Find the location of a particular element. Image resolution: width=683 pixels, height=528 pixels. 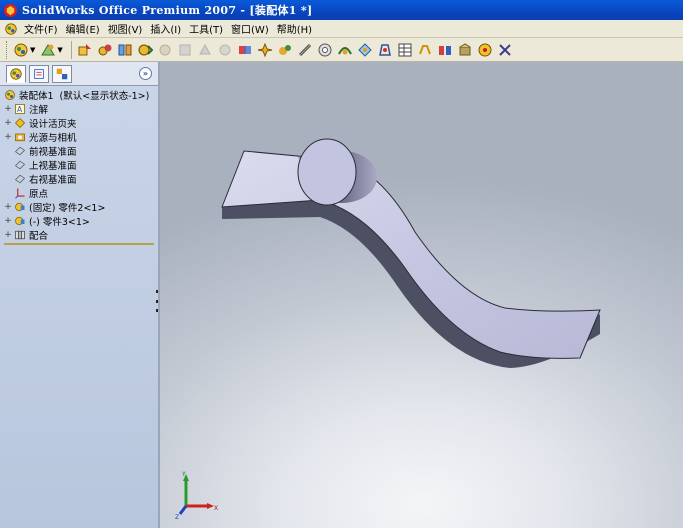

explode-line-icon is located at coordinates (225, 50).